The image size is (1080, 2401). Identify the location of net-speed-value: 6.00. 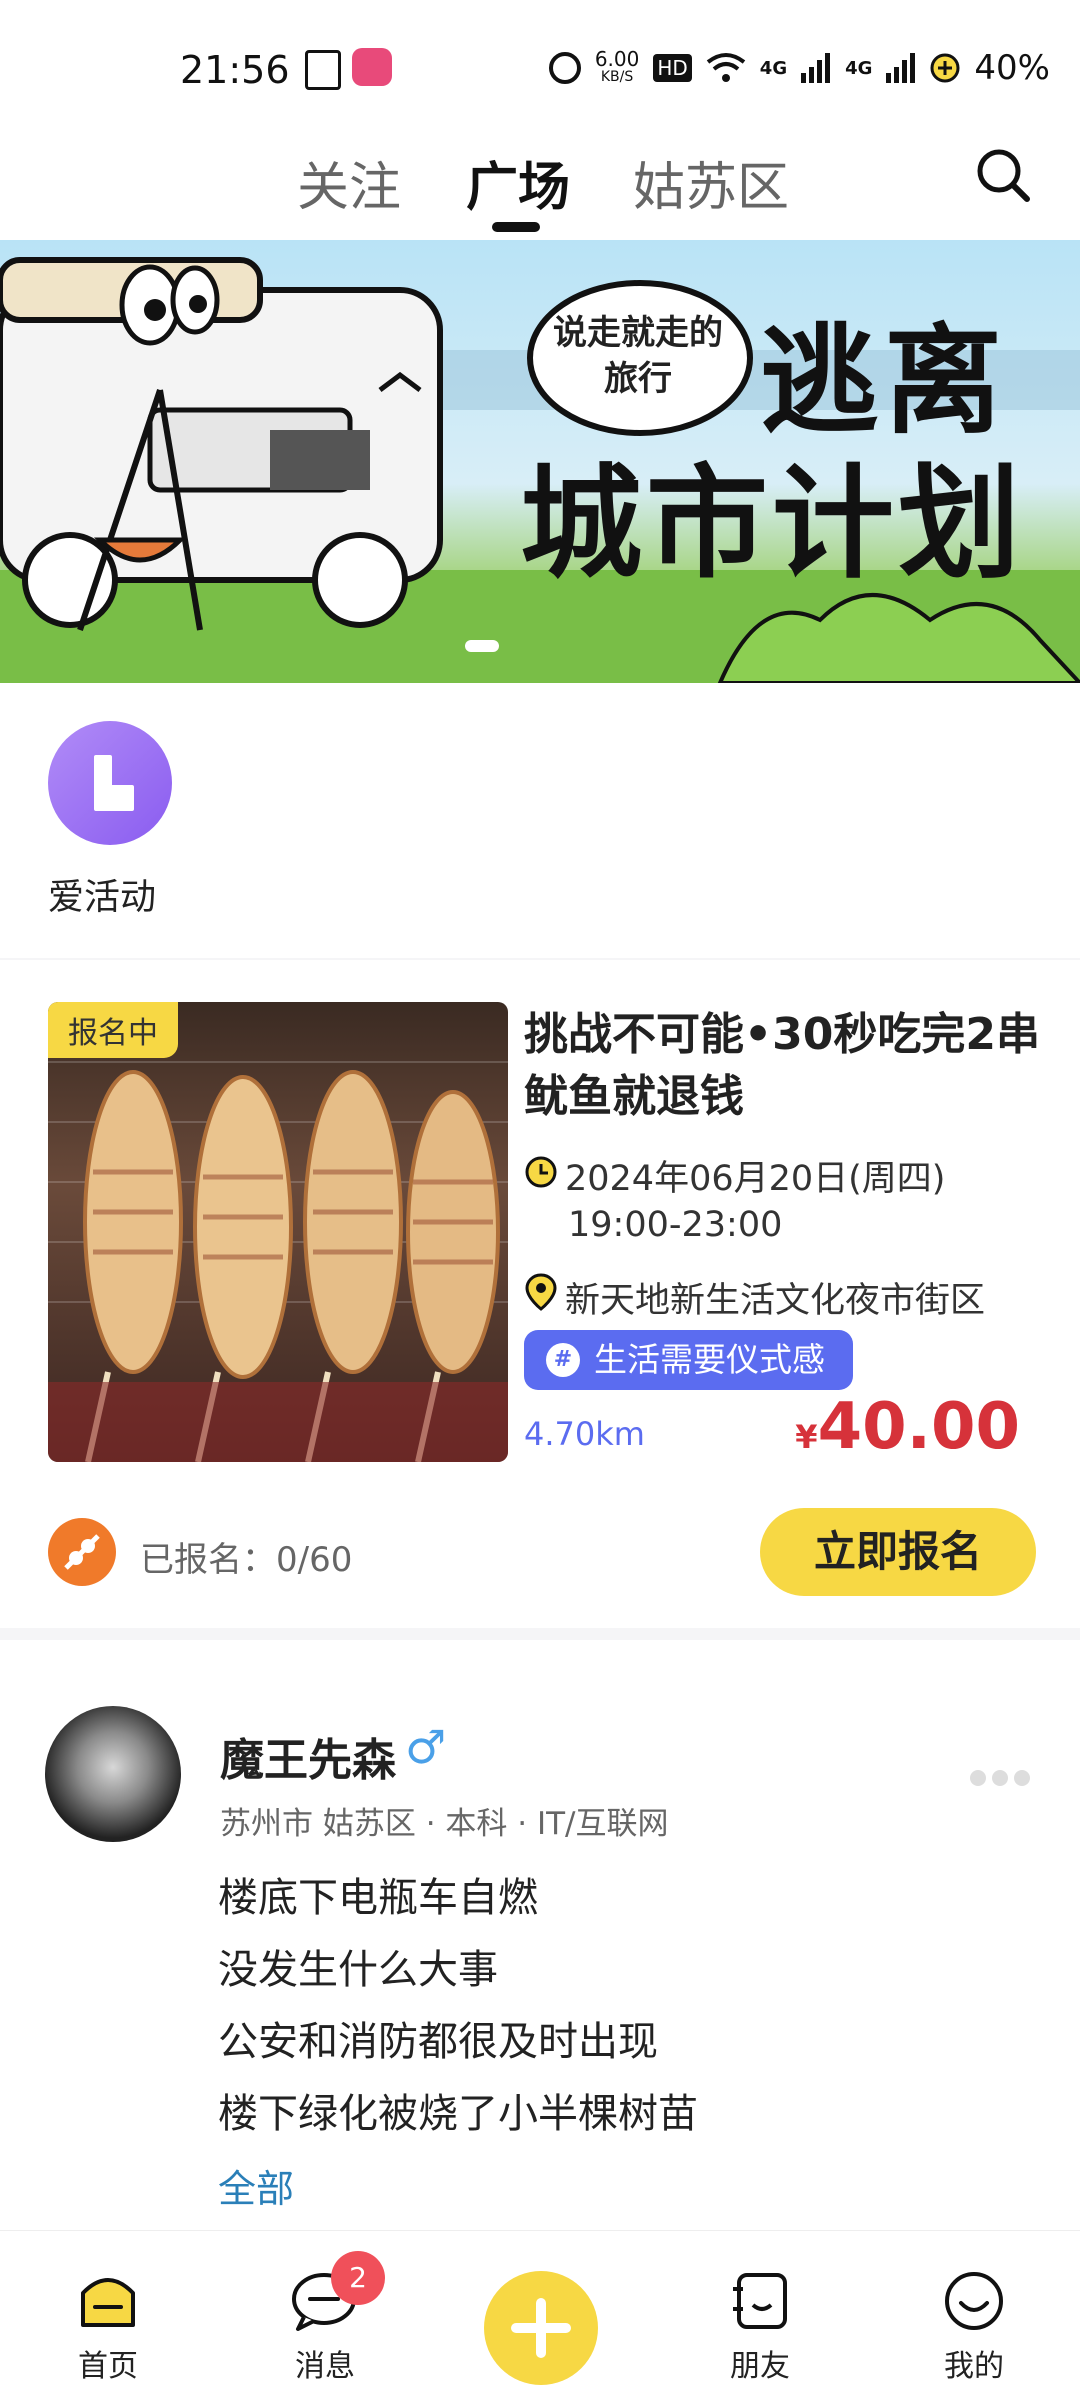
(617, 59).